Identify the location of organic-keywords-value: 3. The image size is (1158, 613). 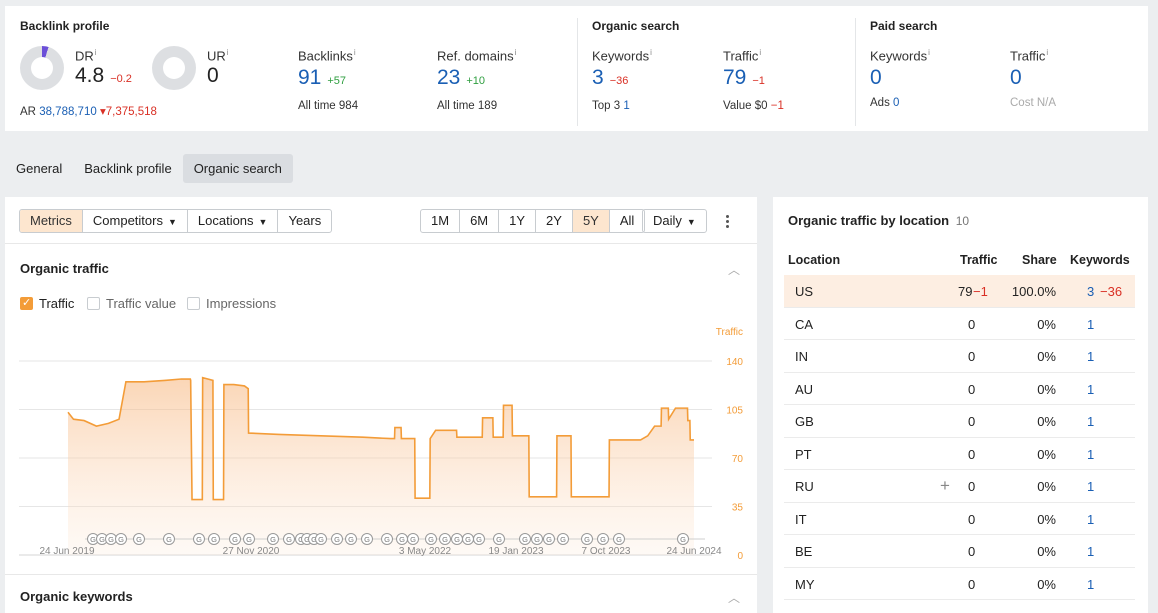
(598, 77).